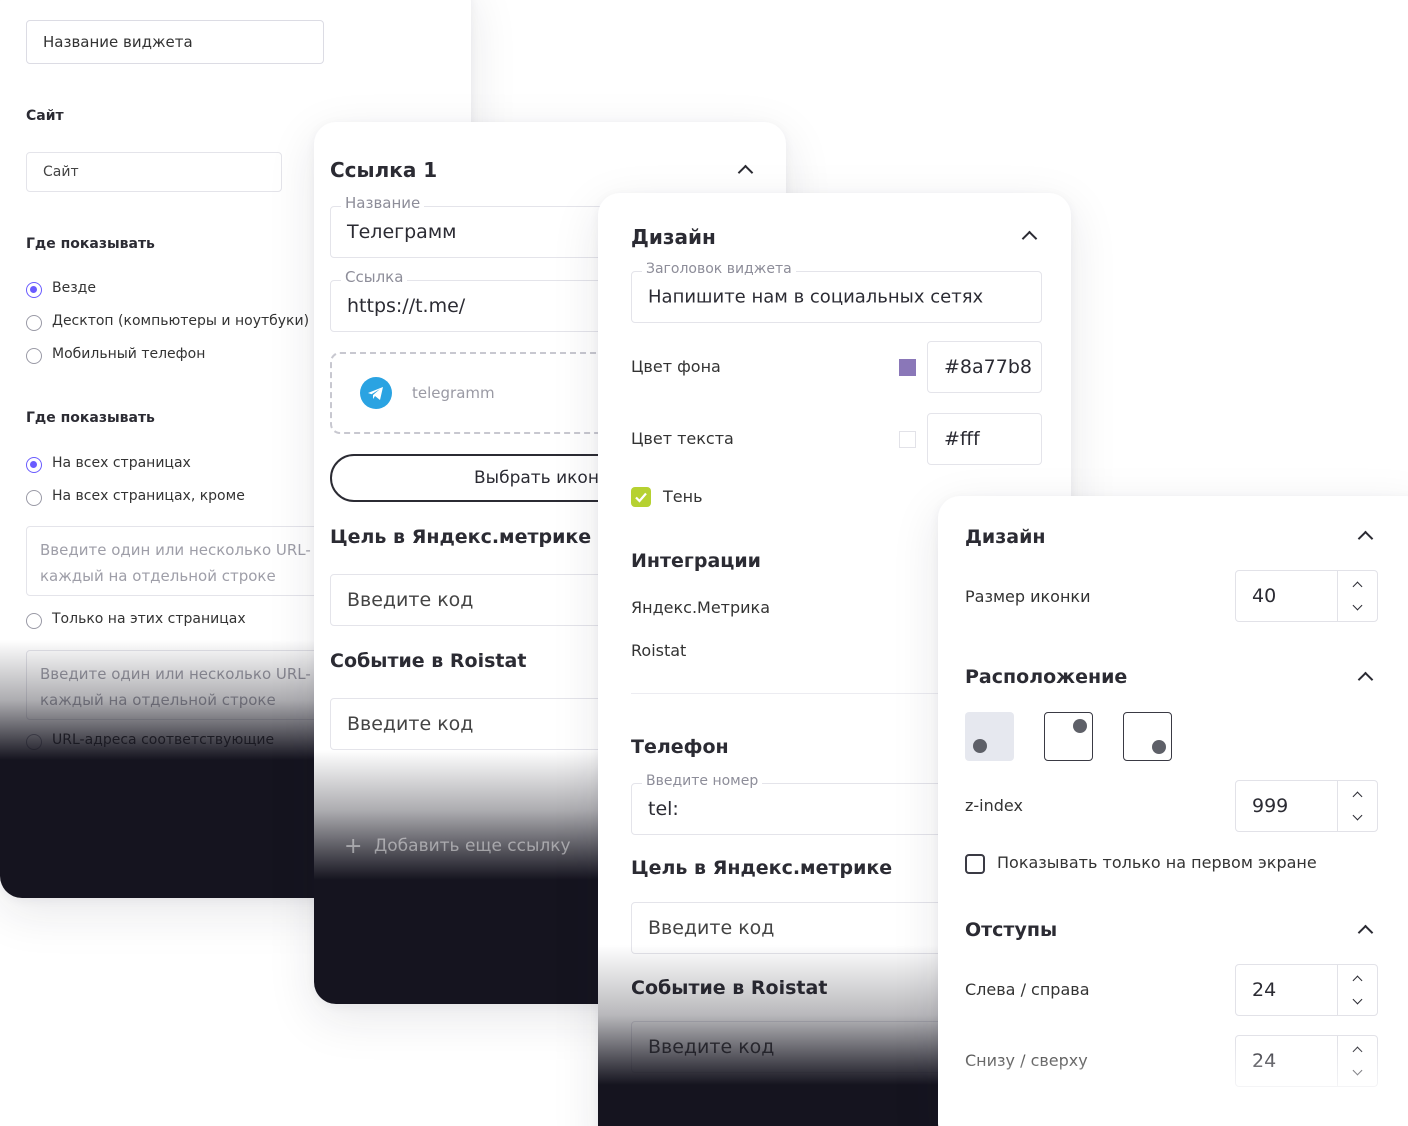 The width and height of the screenshot is (1408, 1126). I want to click on radio-label: Мобильный телефон, so click(129, 354).